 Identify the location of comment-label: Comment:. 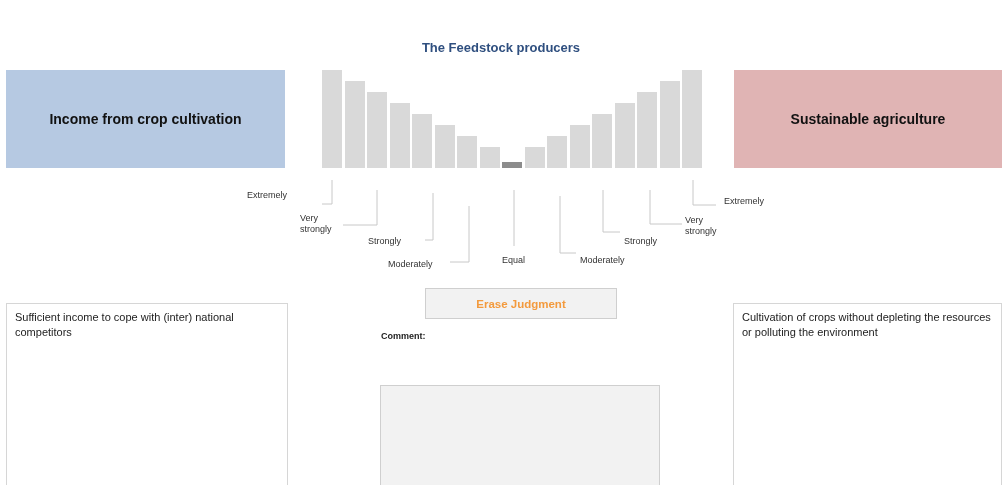
(404, 336).